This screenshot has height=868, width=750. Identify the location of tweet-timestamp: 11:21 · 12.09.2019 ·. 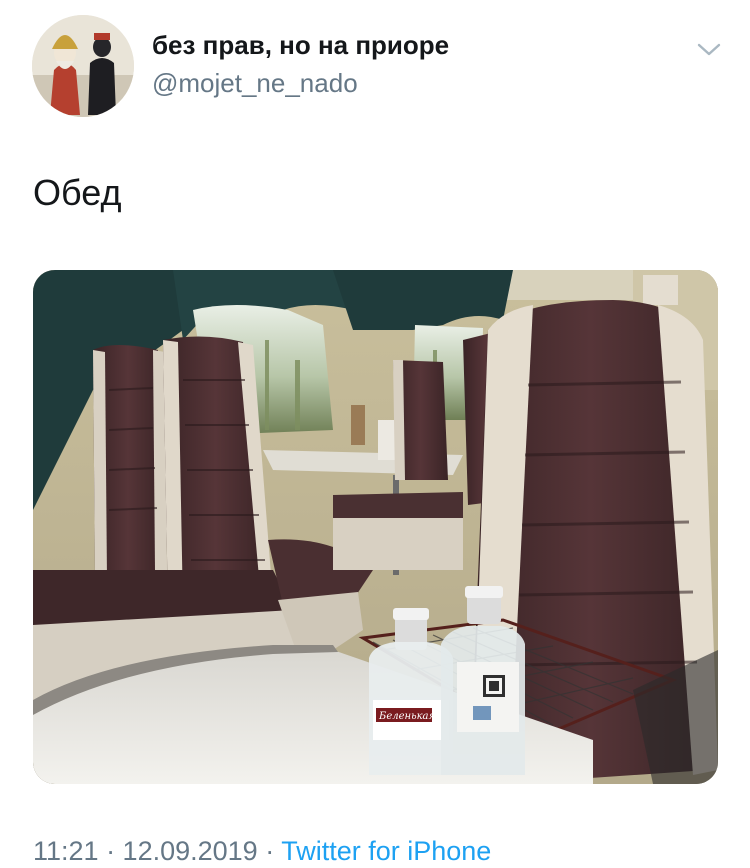
(153, 851).